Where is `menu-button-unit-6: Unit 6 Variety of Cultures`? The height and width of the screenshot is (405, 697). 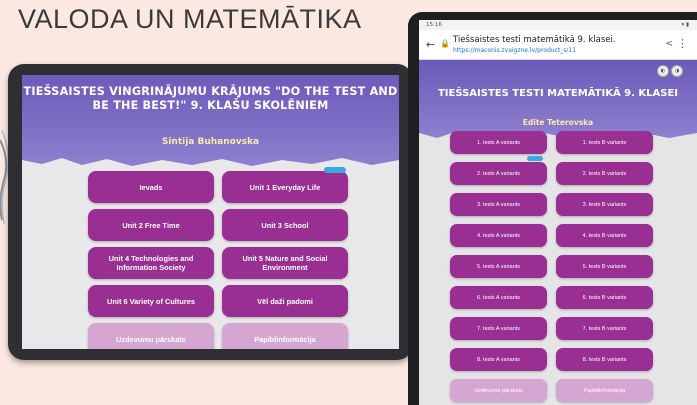 menu-button-unit-6: Unit 6 Variety of Cultures is located at coordinates (151, 301).